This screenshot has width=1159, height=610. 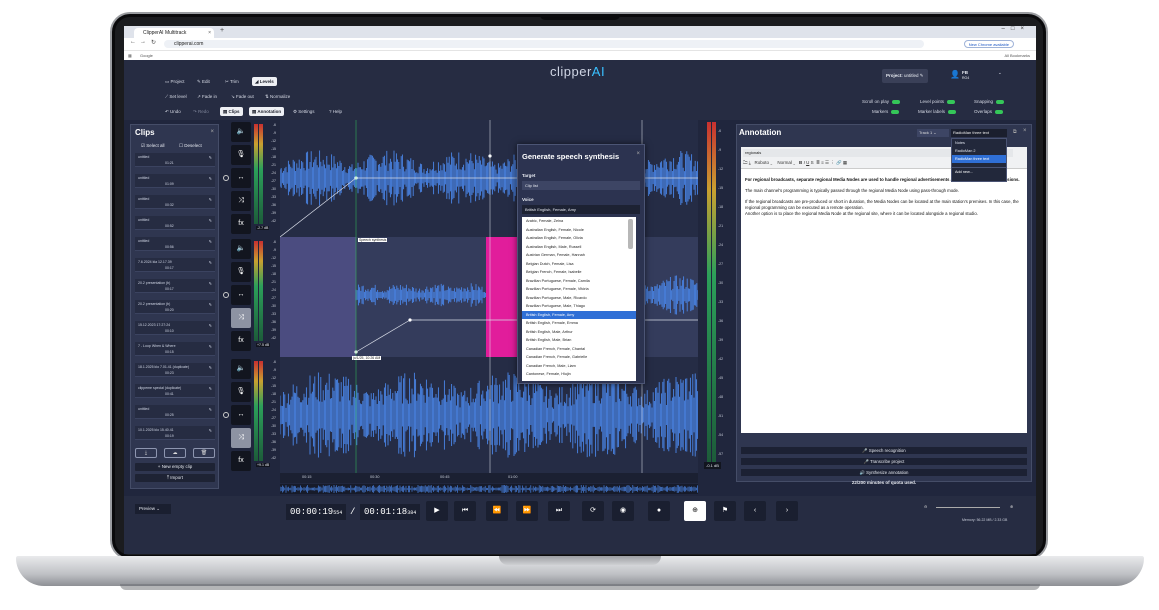 I want to click on clip-list-item: untitled 01:09 ✎, so click(x=175, y=181).